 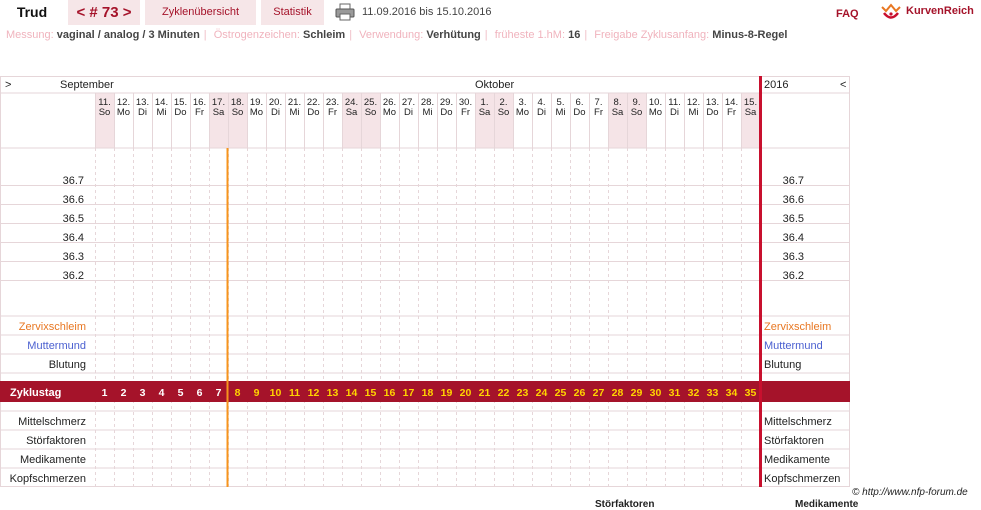 What do you see at coordinates (447, 393) in the screenshot?
I see `cycle-day-number: 19` at bounding box center [447, 393].